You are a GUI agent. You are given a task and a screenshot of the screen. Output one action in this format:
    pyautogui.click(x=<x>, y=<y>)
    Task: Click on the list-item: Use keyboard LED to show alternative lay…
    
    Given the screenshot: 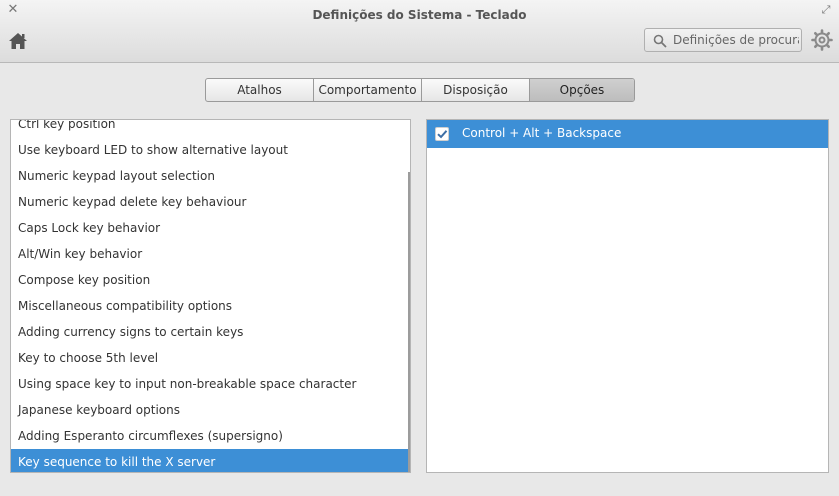 What is the action you would take?
    pyautogui.click(x=210, y=150)
    